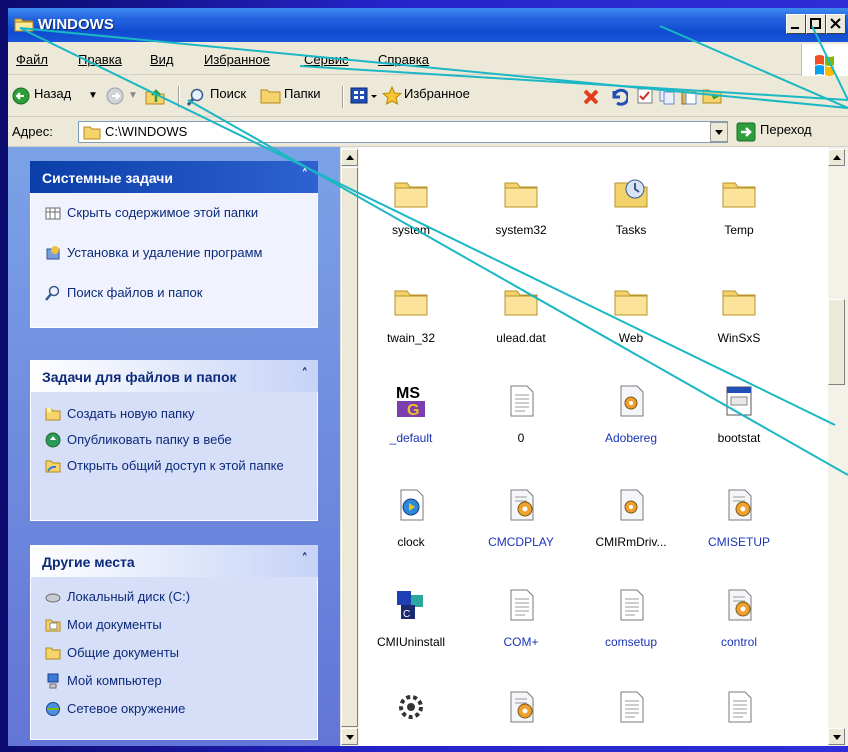  I want to click on tasks-folder-icon, so click(631, 193).